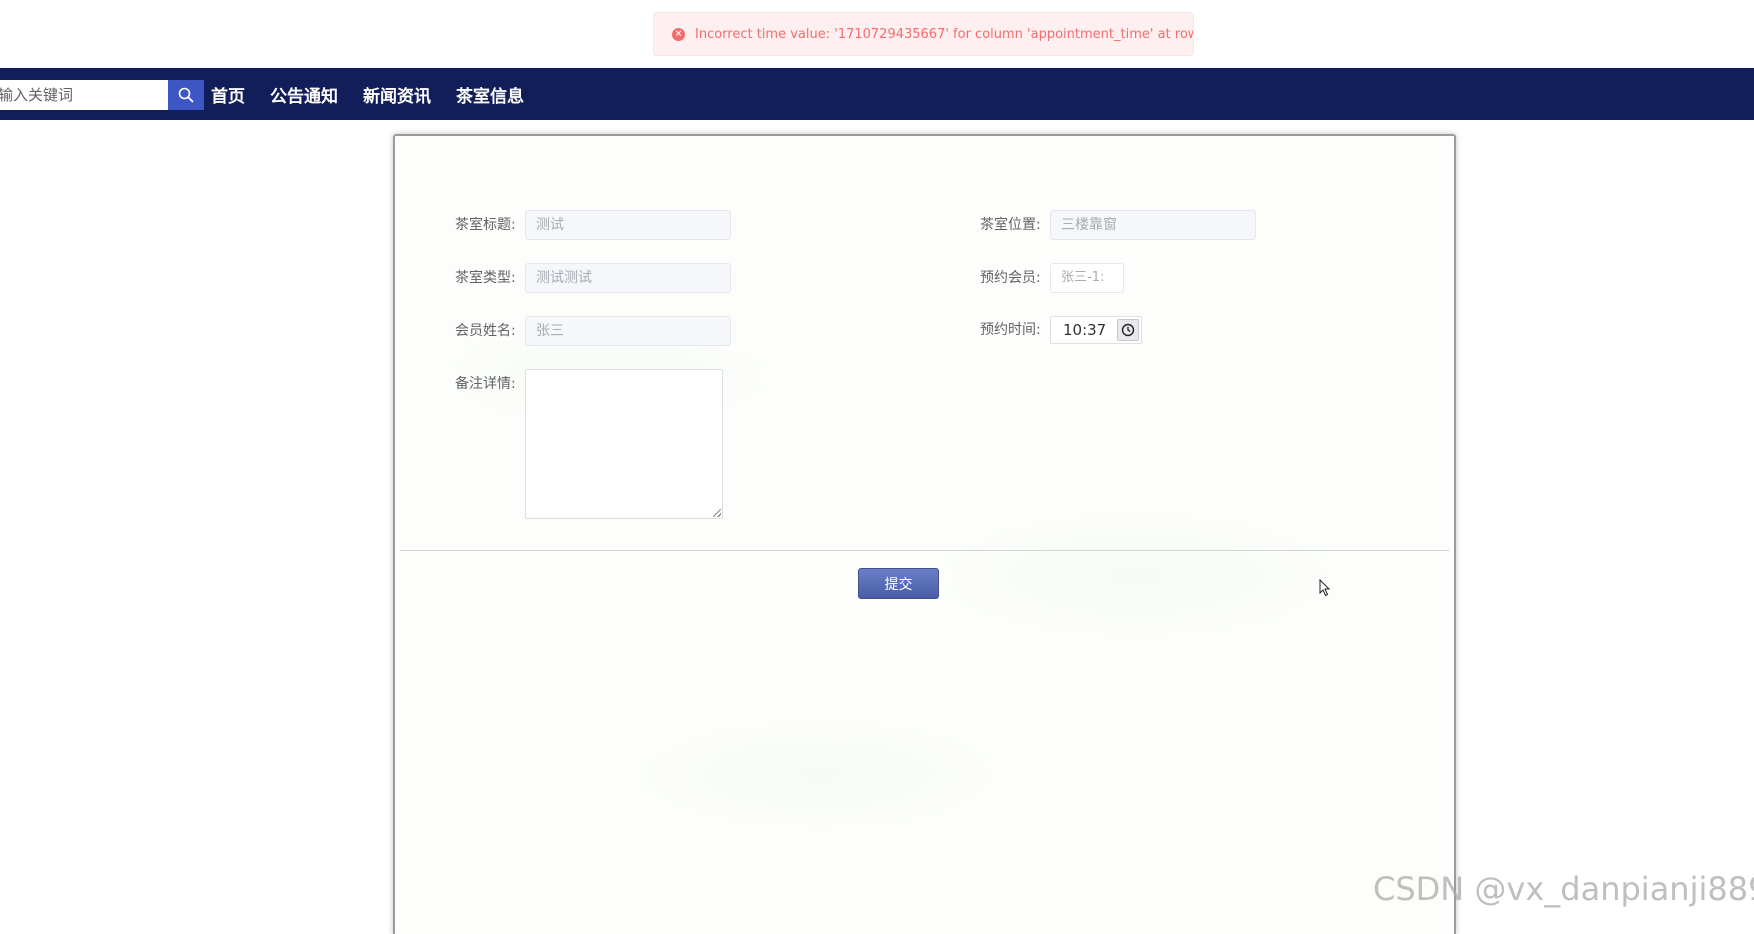 This screenshot has height=934, width=1754. What do you see at coordinates (485, 331) in the screenshot?
I see `member-name-label: 会员姓名:` at bounding box center [485, 331].